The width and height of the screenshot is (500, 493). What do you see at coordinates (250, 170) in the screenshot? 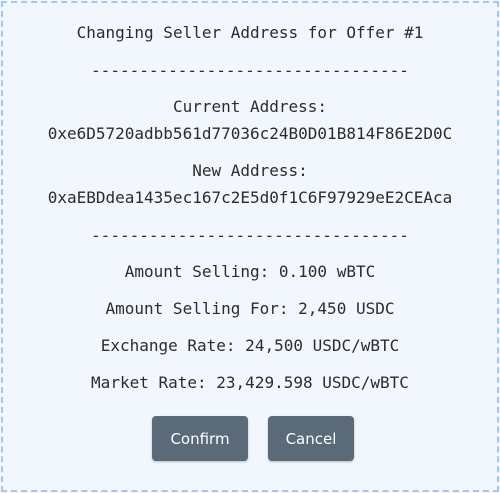
I see `new-address-label: New Address:` at bounding box center [250, 170].